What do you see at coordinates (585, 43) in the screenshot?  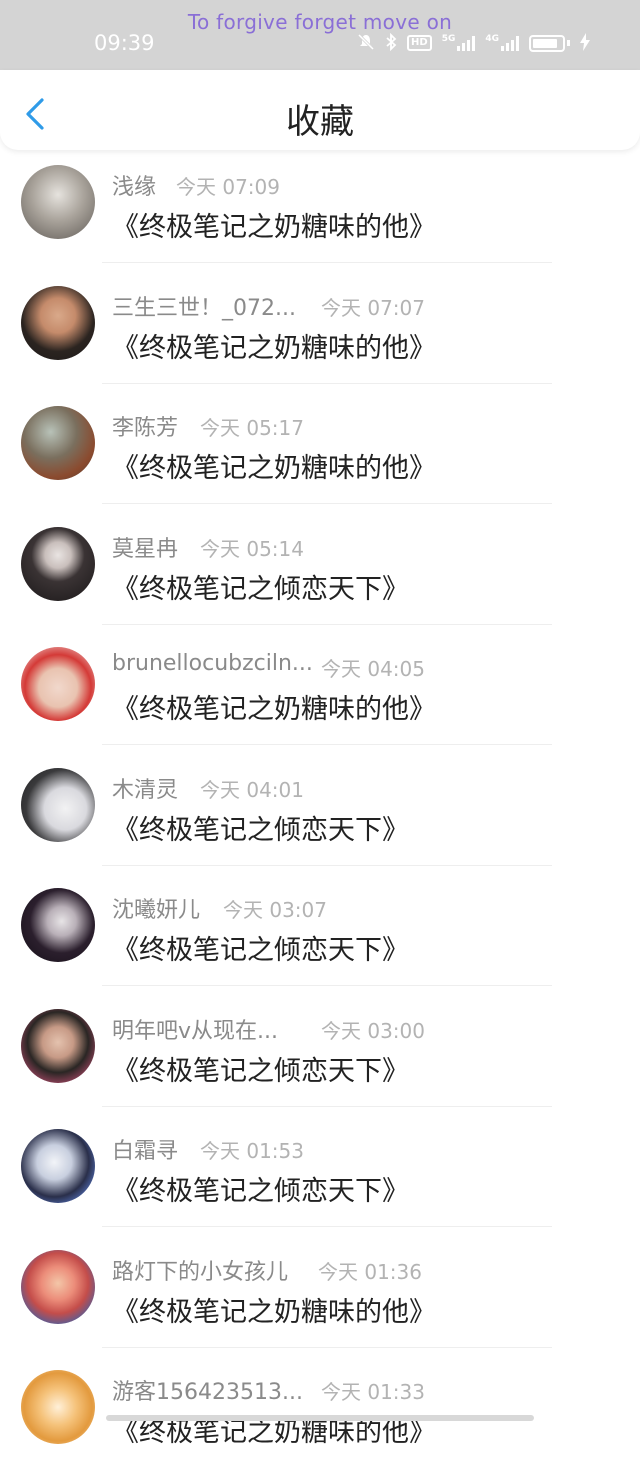 I see `charging-icon` at bounding box center [585, 43].